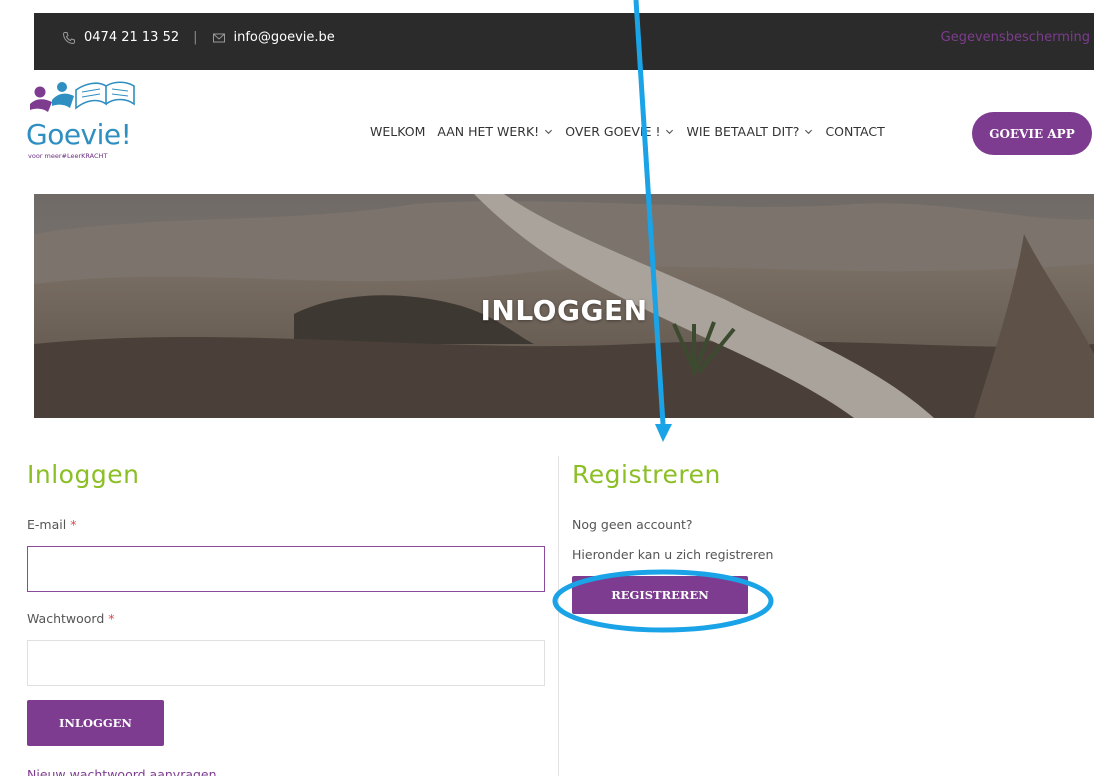 Image resolution: width=1106 pixels, height=776 pixels. I want to click on nav-item-aan-het-werk: AAN HET WERK!, so click(495, 131).